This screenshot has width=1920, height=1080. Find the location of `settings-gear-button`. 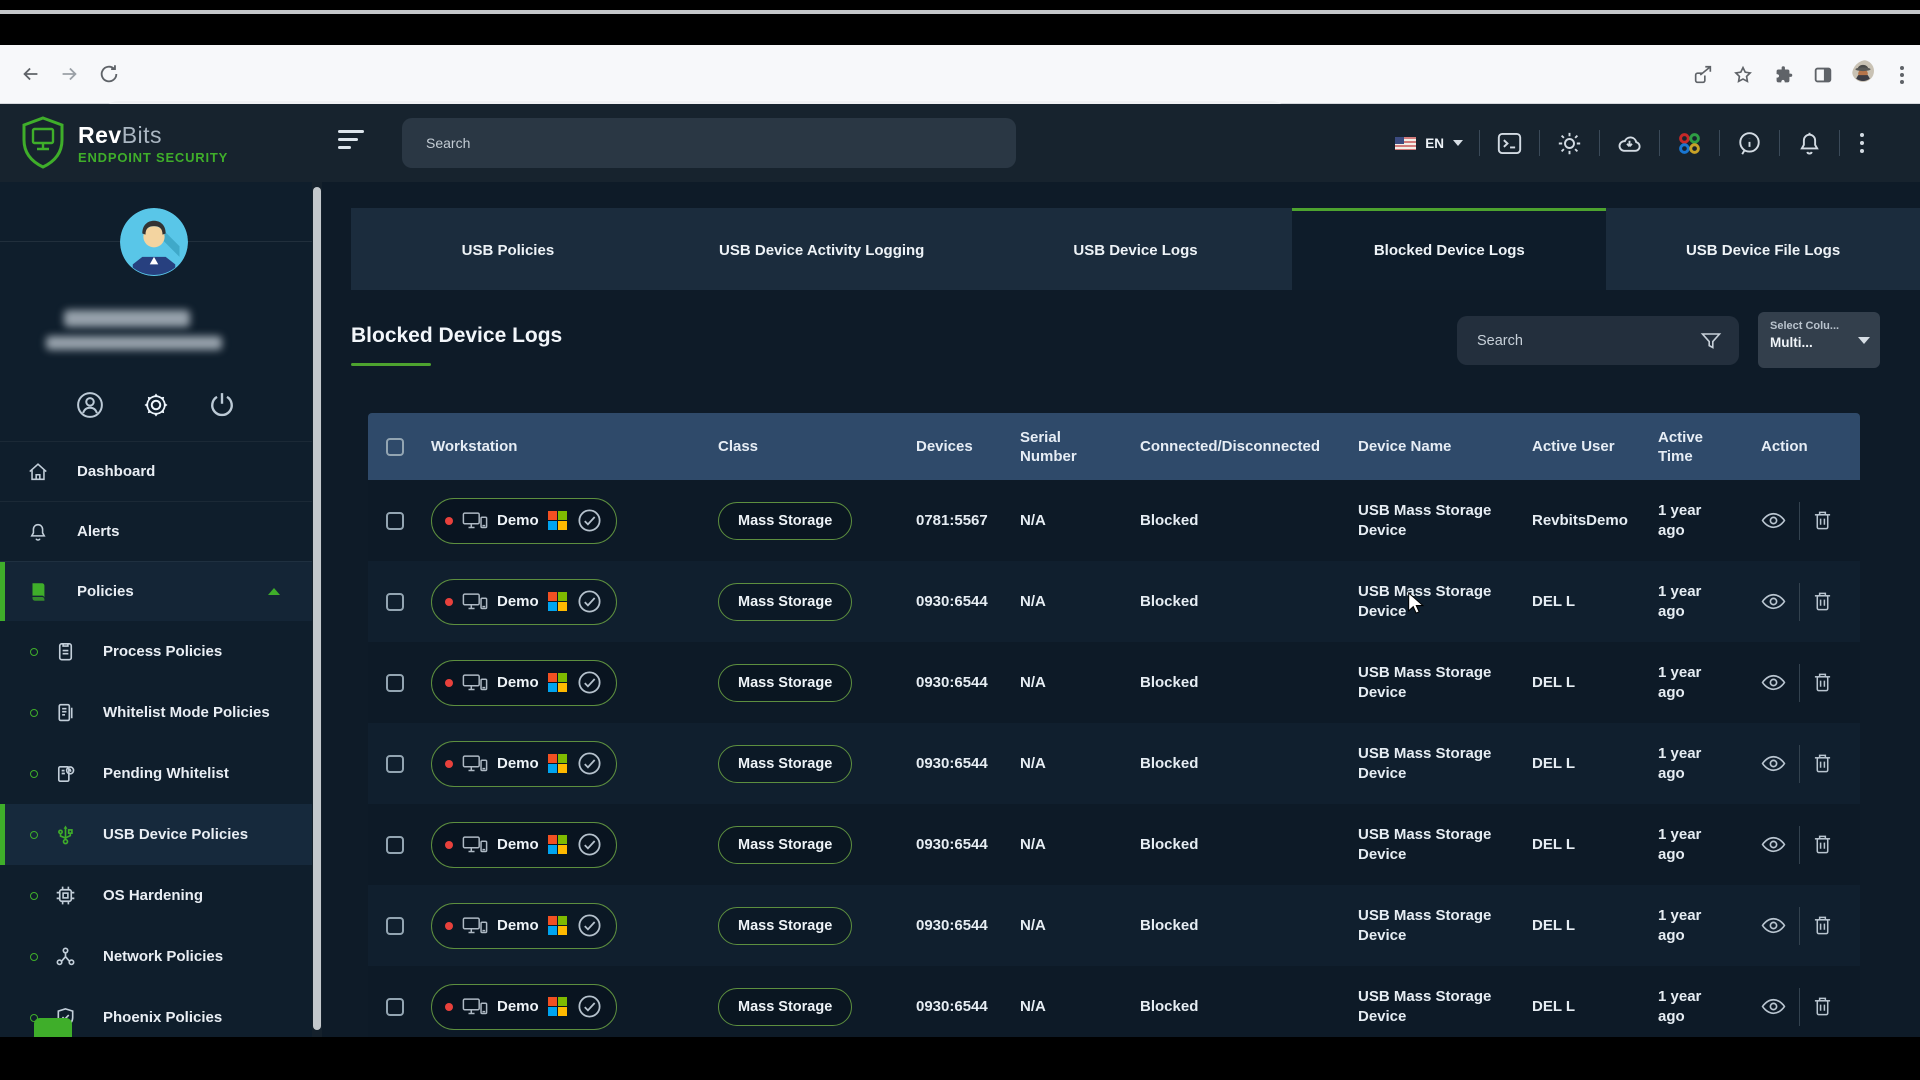

settings-gear-button is located at coordinates (156, 405).